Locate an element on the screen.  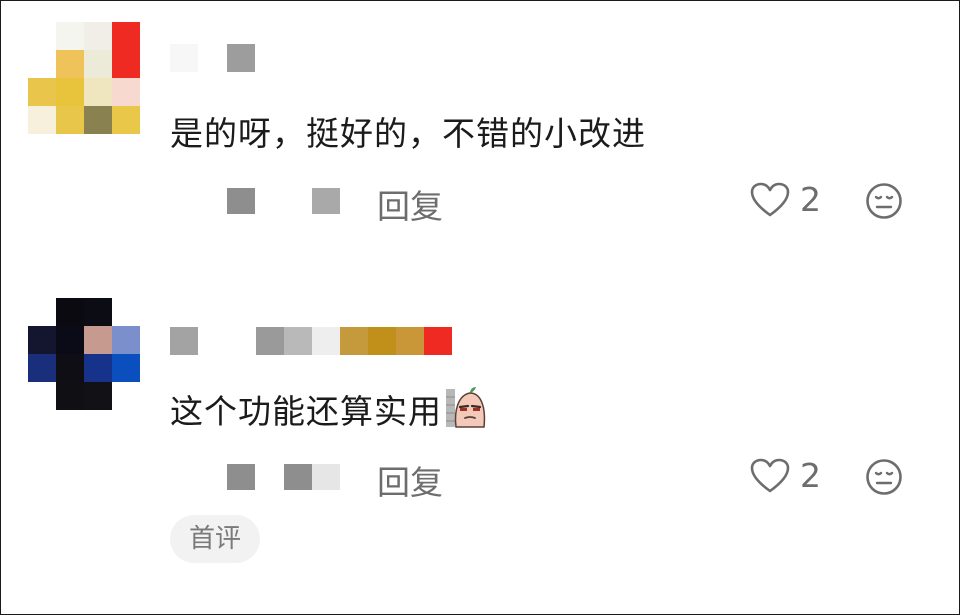
location-redacted-light is located at coordinates (326, 477).